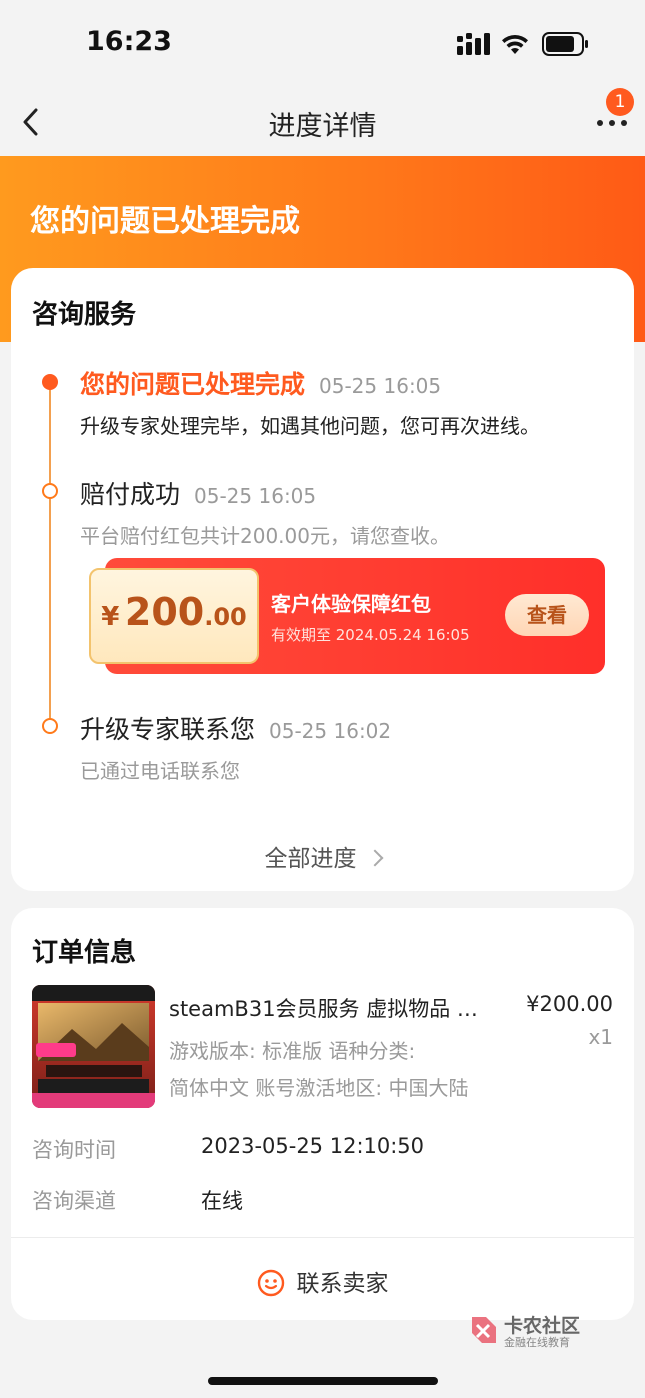  I want to click on timeline-item-time: 05-25 16:02, so click(330, 731).